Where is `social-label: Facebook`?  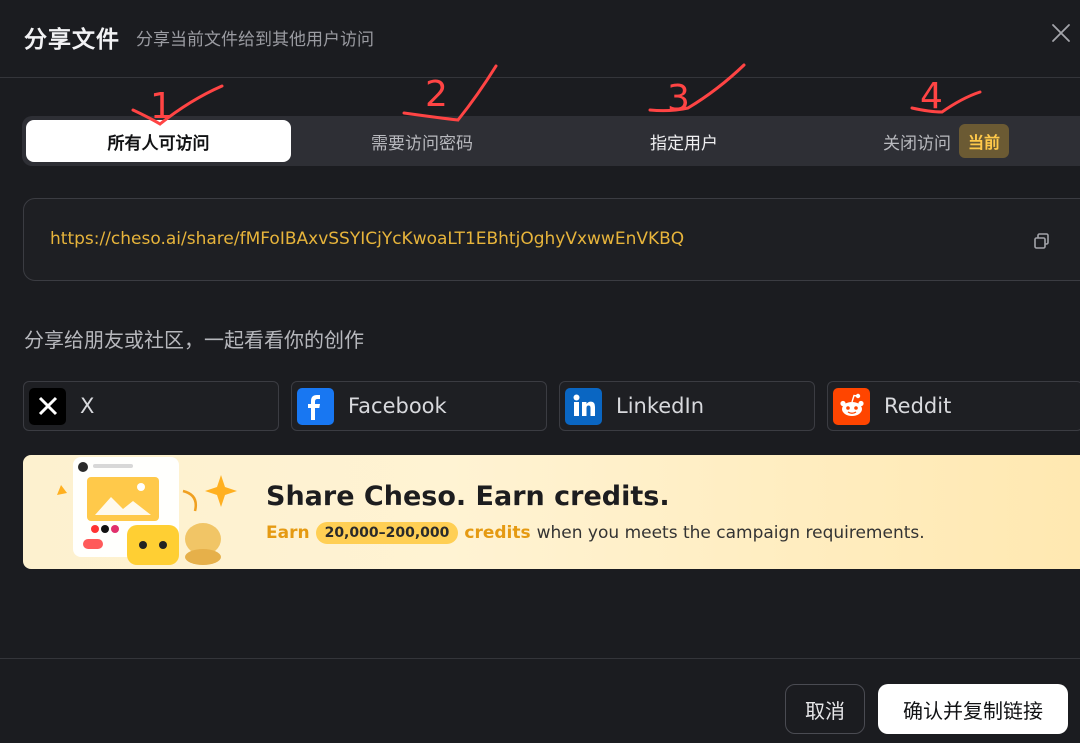
social-label: Facebook is located at coordinates (397, 406).